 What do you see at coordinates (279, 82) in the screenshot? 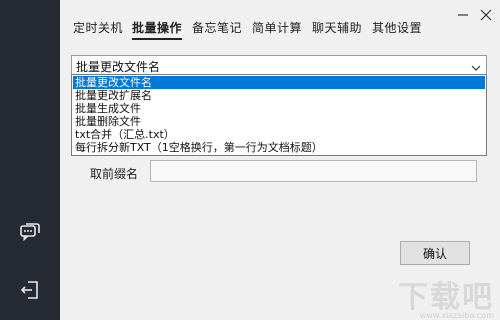
I see `option-rename-files: 批量更改文件名` at bounding box center [279, 82].